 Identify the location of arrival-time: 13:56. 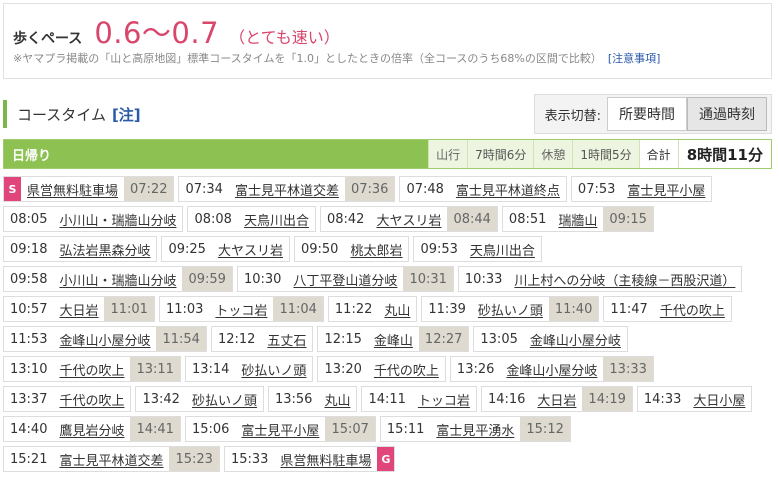
(293, 399).